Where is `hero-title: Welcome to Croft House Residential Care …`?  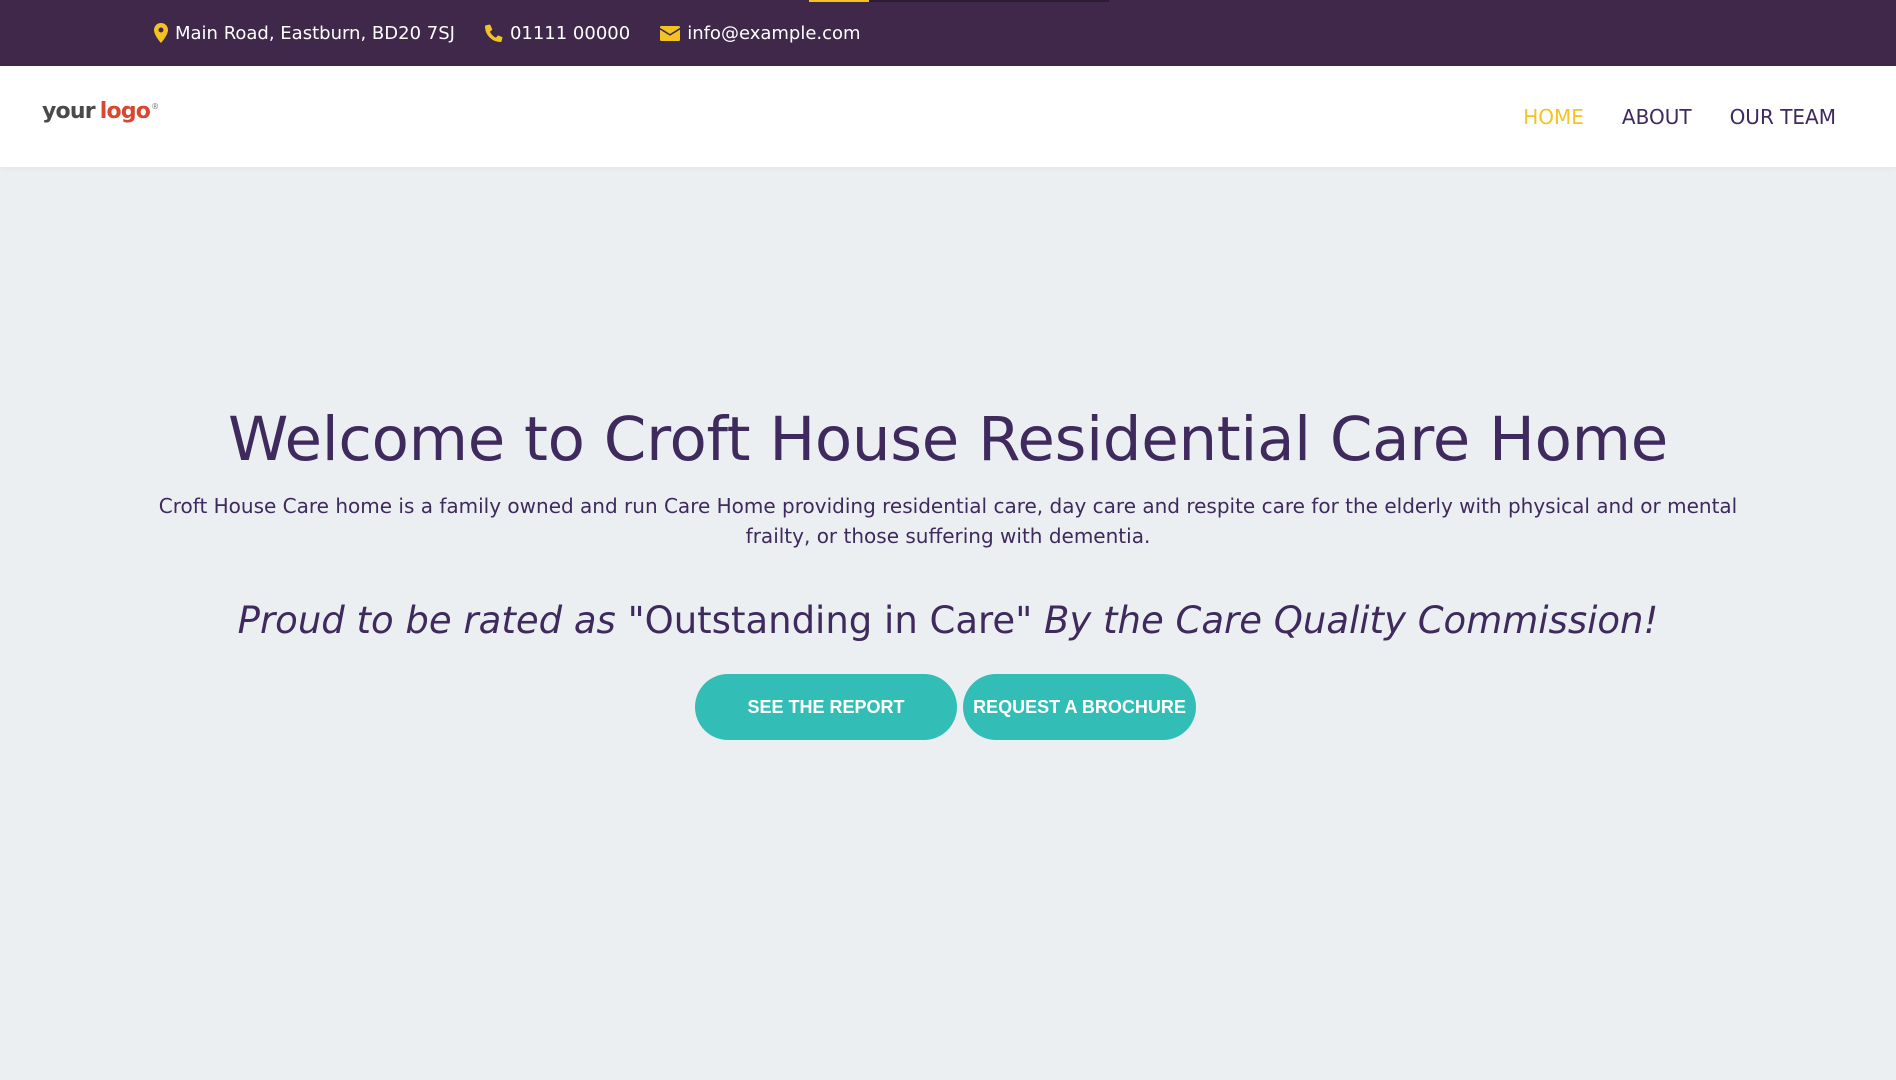
hero-title: Welcome to Croft House Residential Care … is located at coordinates (948, 439).